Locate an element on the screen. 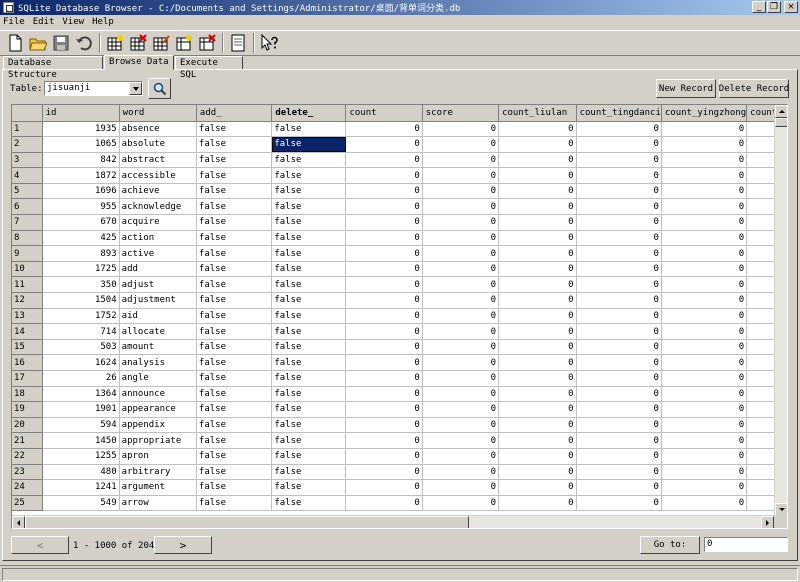 The height and width of the screenshot is (582, 800). table-row: 19 1901 appearance false false 0 0 0 0 0 is located at coordinates (399, 409).